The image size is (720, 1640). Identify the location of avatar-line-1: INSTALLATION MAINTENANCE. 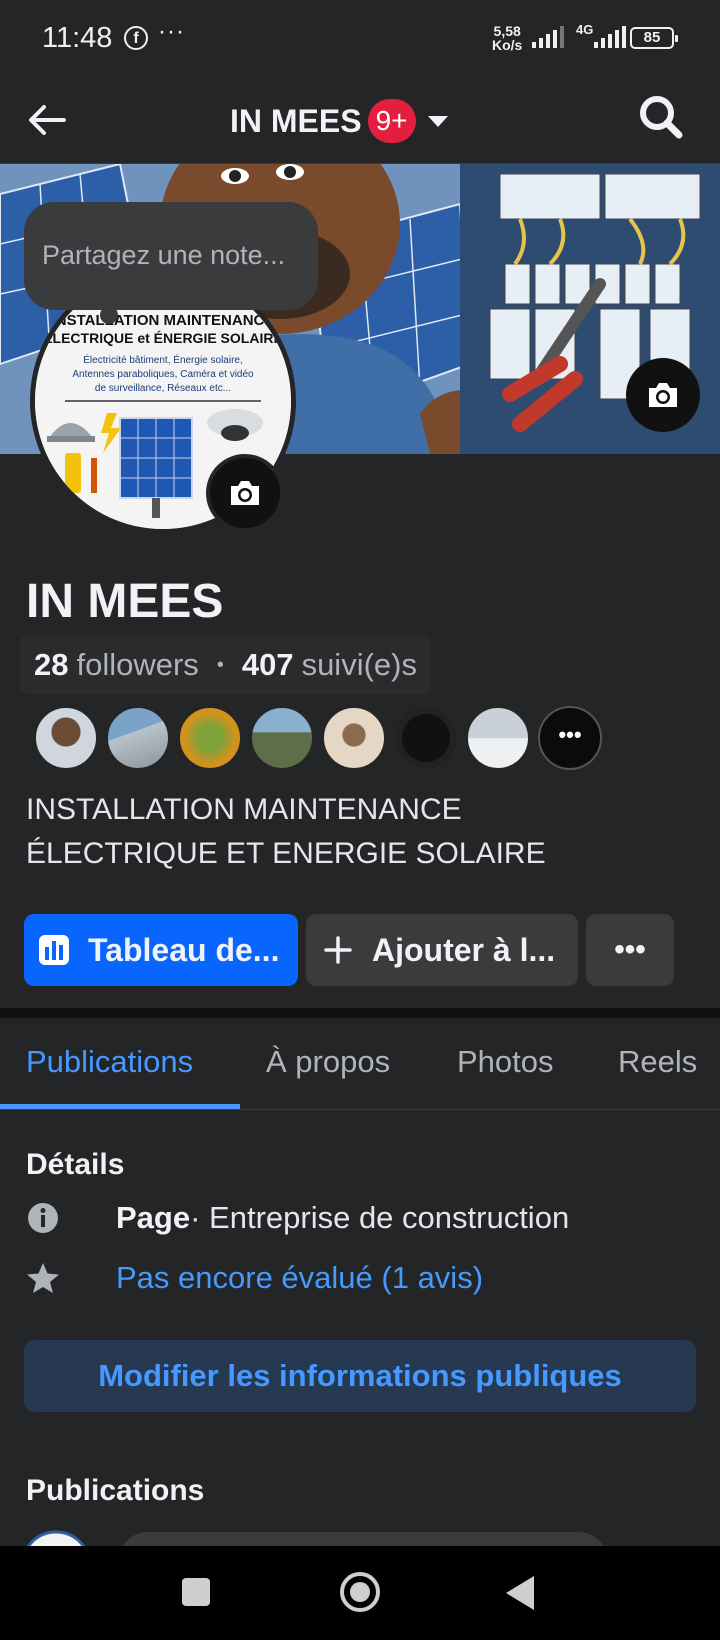
(163, 320).